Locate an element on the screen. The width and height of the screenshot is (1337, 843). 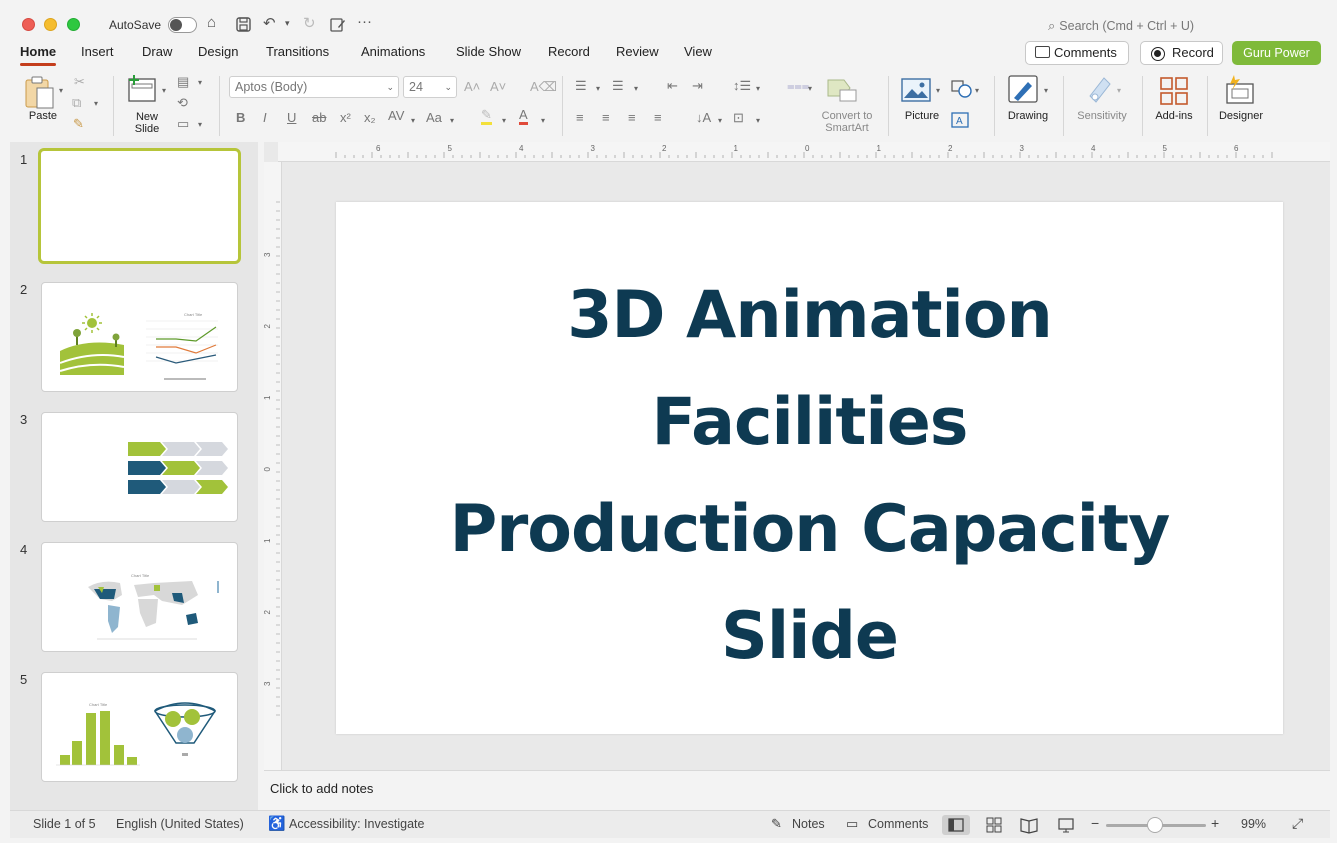
tab-transitions: Transitions is located at coordinates (297, 51).